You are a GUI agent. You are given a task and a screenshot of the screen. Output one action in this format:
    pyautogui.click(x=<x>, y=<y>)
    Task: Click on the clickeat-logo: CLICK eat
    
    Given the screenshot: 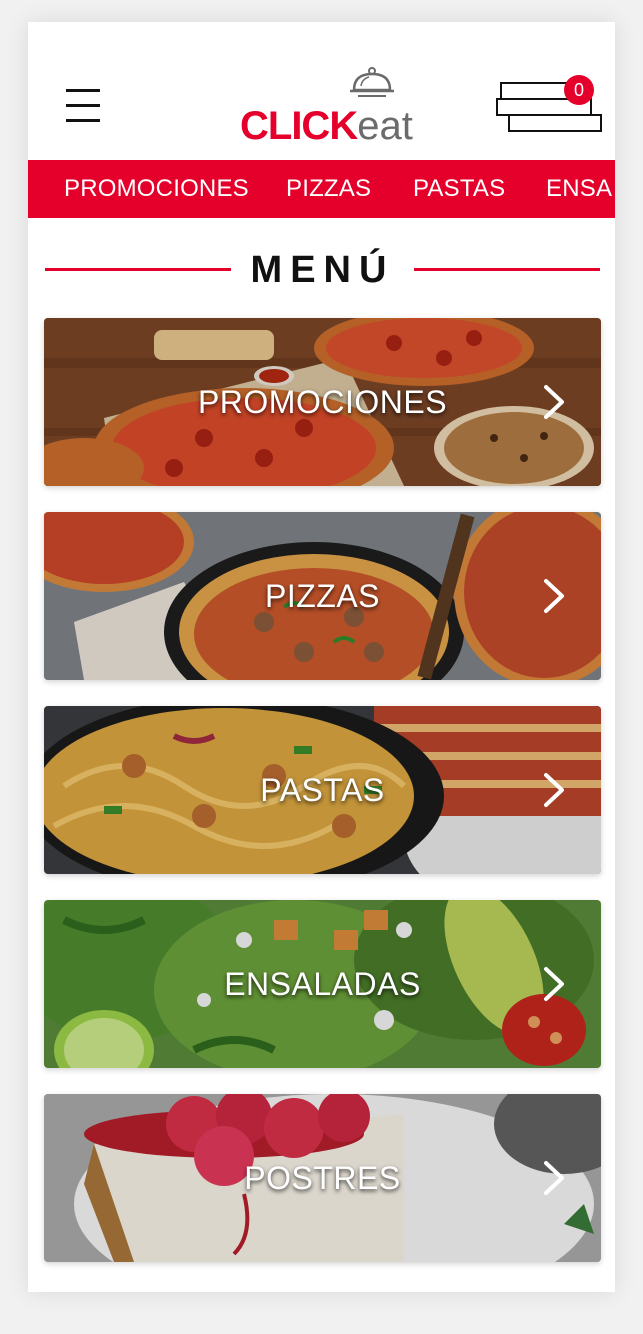 What is the action you would take?
    pyautogui.click(x=326, y=106)
    